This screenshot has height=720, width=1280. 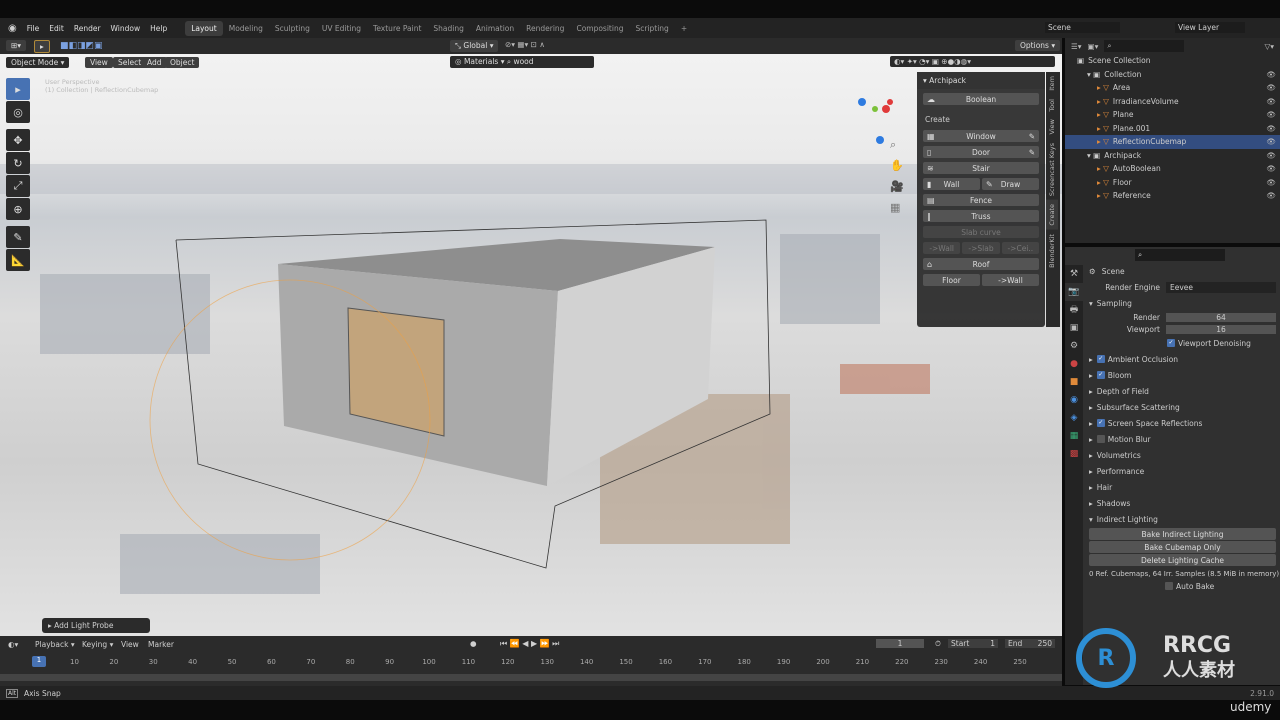 What do you see at coordinates (161, 644) in the screenshot?
I see `marker-menu: Marker` at bounding box center [161, 644].